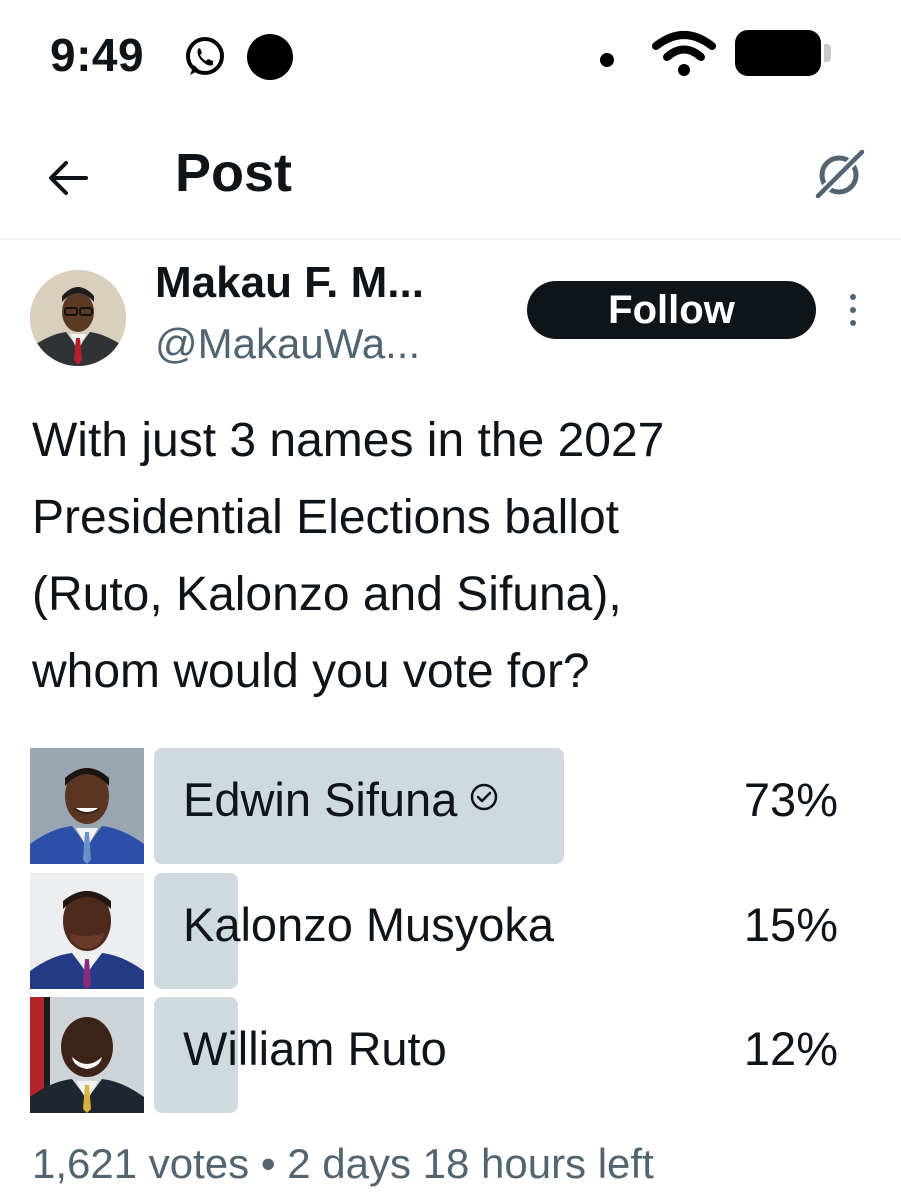 The width and height of the screenshot is (901, 1200). Describe the element at coordinates (841, 173) in the screenshot. I see `grok-icon` at that location.